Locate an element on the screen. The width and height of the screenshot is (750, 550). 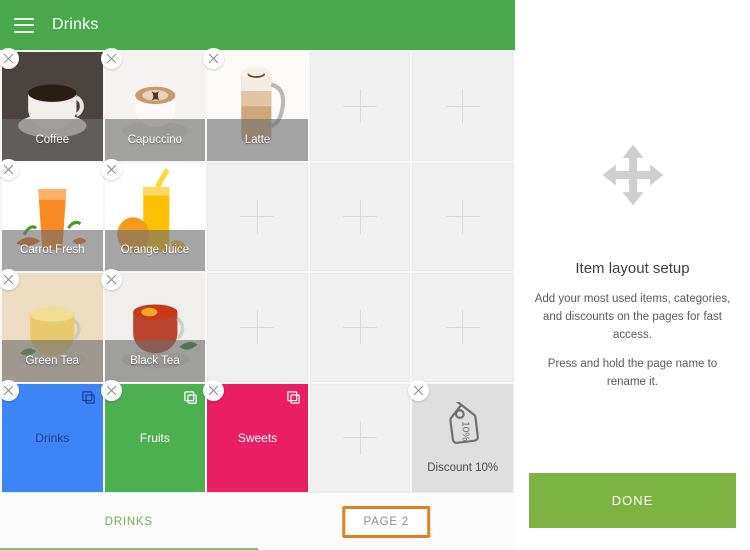
product-tile: Green Tea is located at coordinates (52, 327).